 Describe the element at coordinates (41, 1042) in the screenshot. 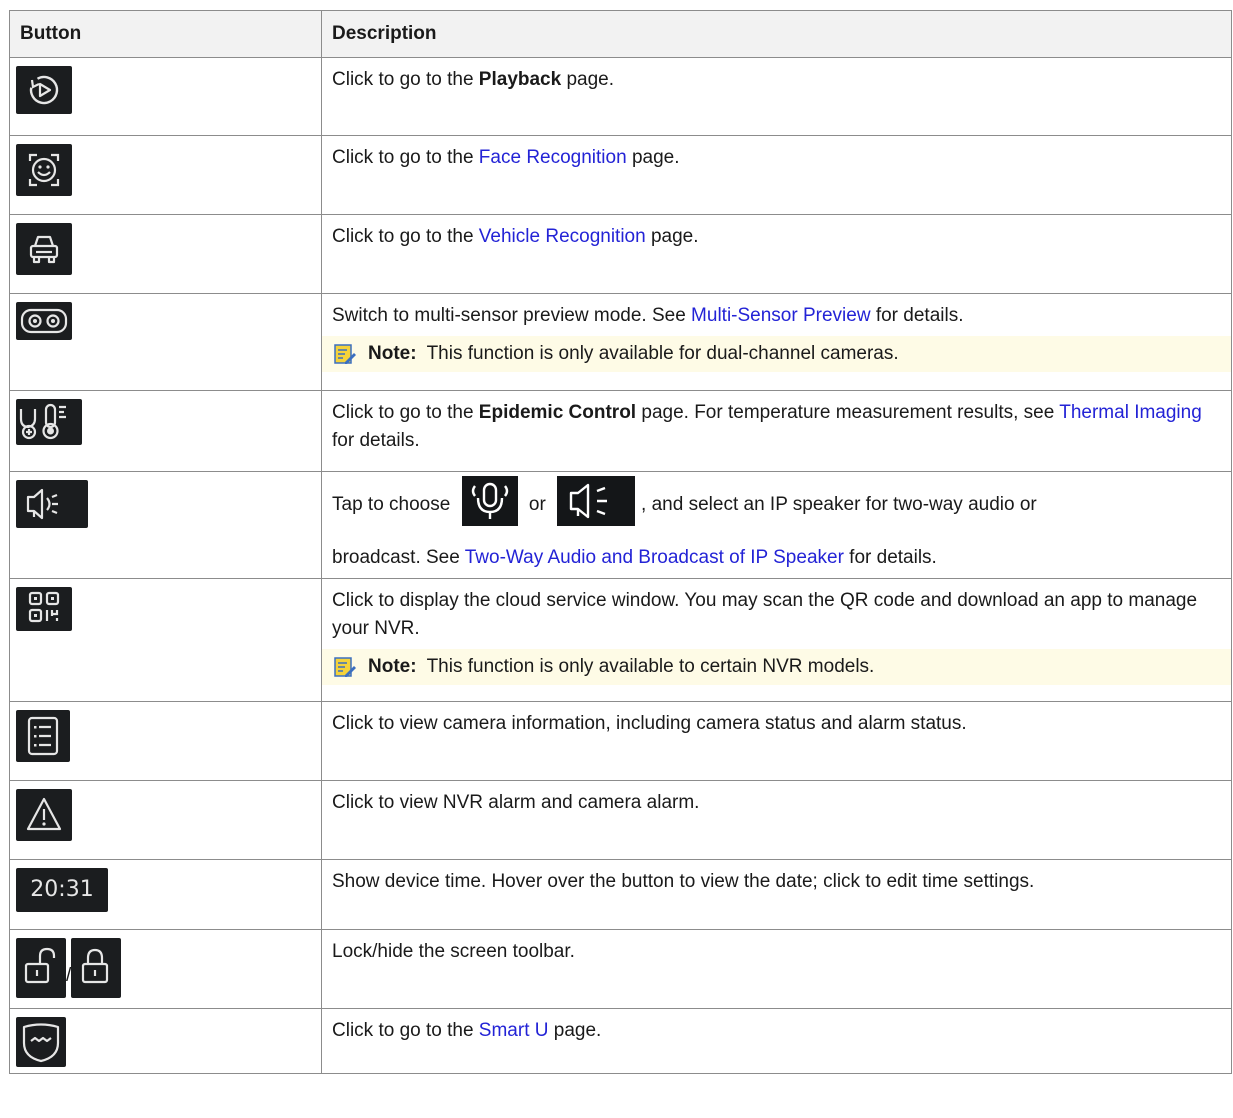

I see `smart-u-icon` at that location.